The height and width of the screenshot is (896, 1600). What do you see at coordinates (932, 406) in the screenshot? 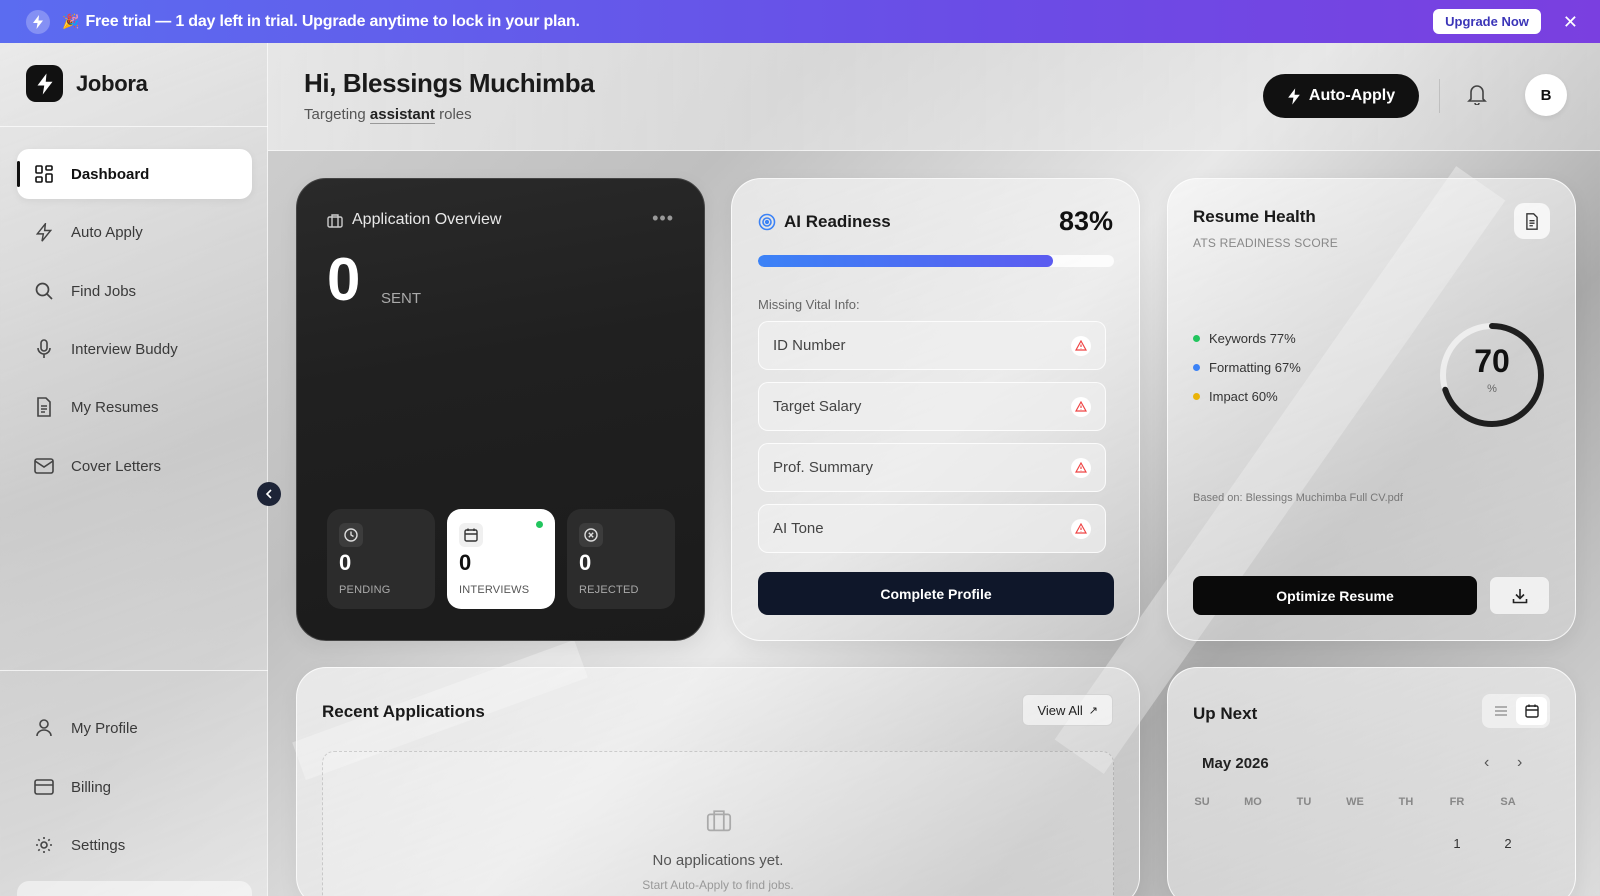
I see `missing-item: Target Salary` at bounding box center [932, 406].